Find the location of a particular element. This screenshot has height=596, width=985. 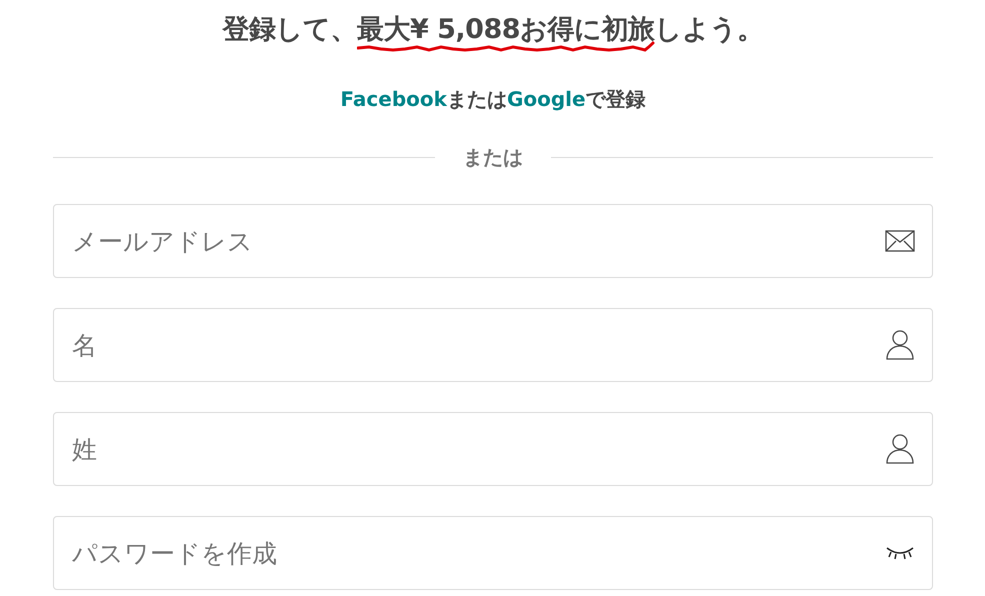

input-field: メールアドレス is located at coordinates (493, 241).